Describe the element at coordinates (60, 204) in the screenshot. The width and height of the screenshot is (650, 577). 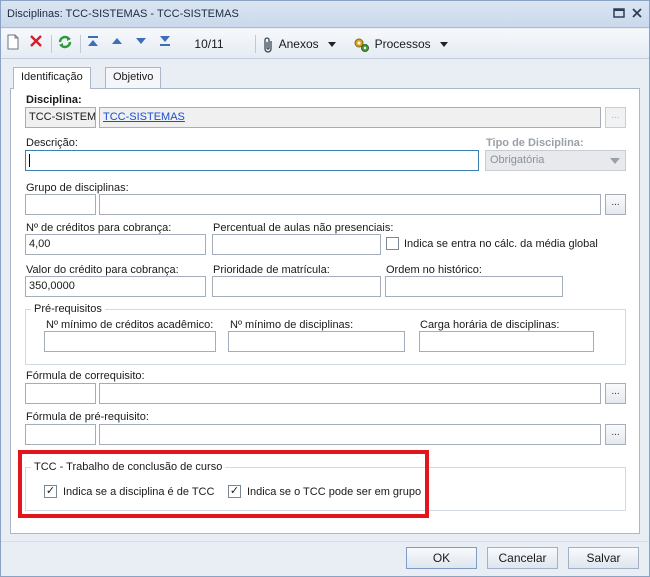
I see `grupo-code-field` at that location.